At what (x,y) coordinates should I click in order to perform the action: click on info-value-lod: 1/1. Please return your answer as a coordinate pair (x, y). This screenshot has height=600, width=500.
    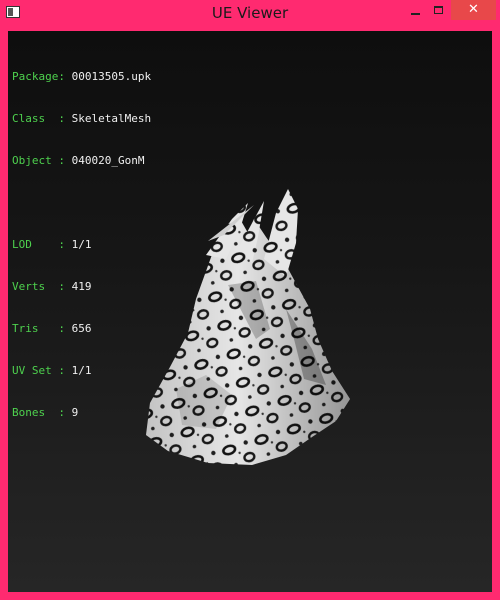
    Looking at the image, I should click on (81, 244).